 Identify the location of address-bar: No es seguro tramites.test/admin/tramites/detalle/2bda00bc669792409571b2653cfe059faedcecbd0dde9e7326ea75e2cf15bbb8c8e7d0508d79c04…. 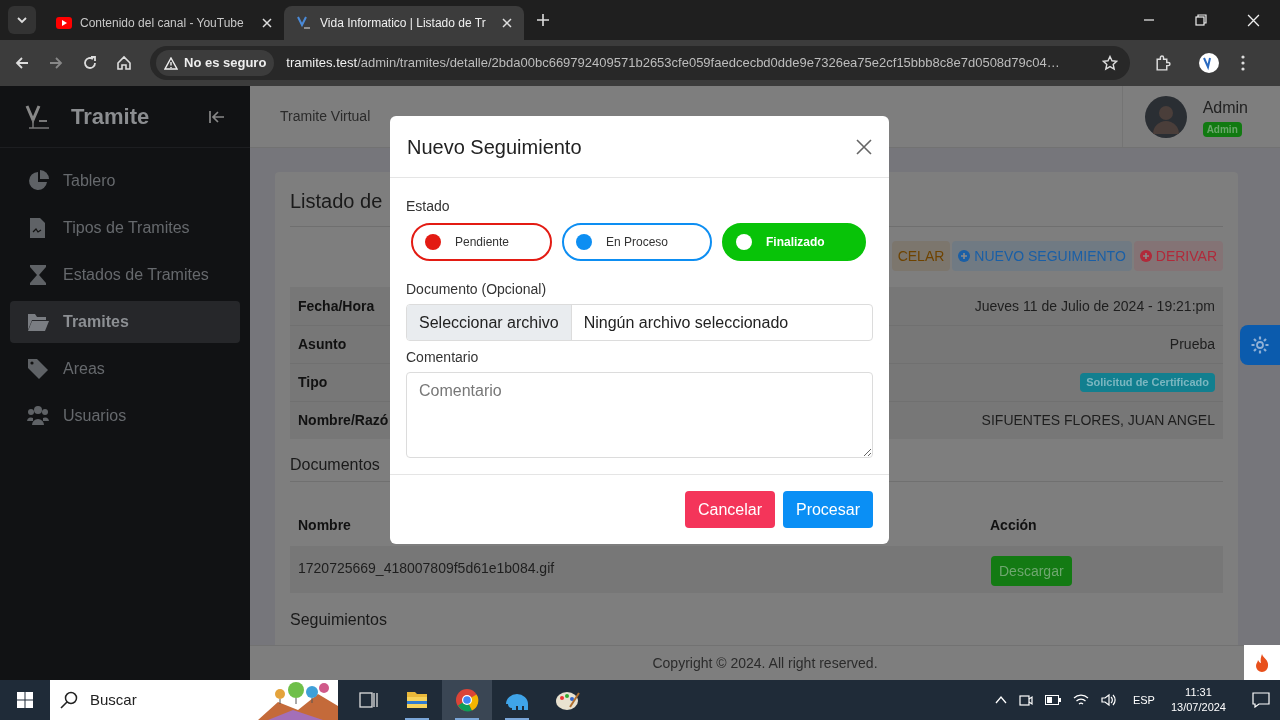
(640, 63).